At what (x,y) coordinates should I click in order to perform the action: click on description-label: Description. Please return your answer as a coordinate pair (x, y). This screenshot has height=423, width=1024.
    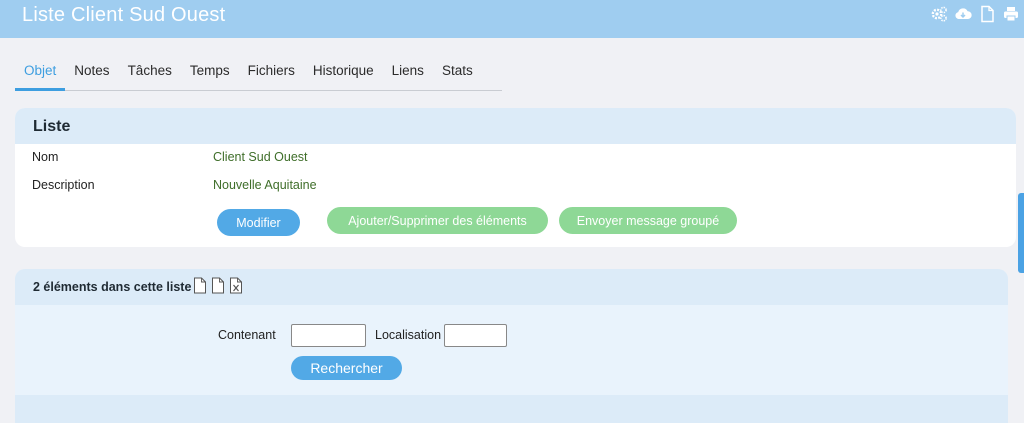
    Looking at the image, I should click on (63, 185).